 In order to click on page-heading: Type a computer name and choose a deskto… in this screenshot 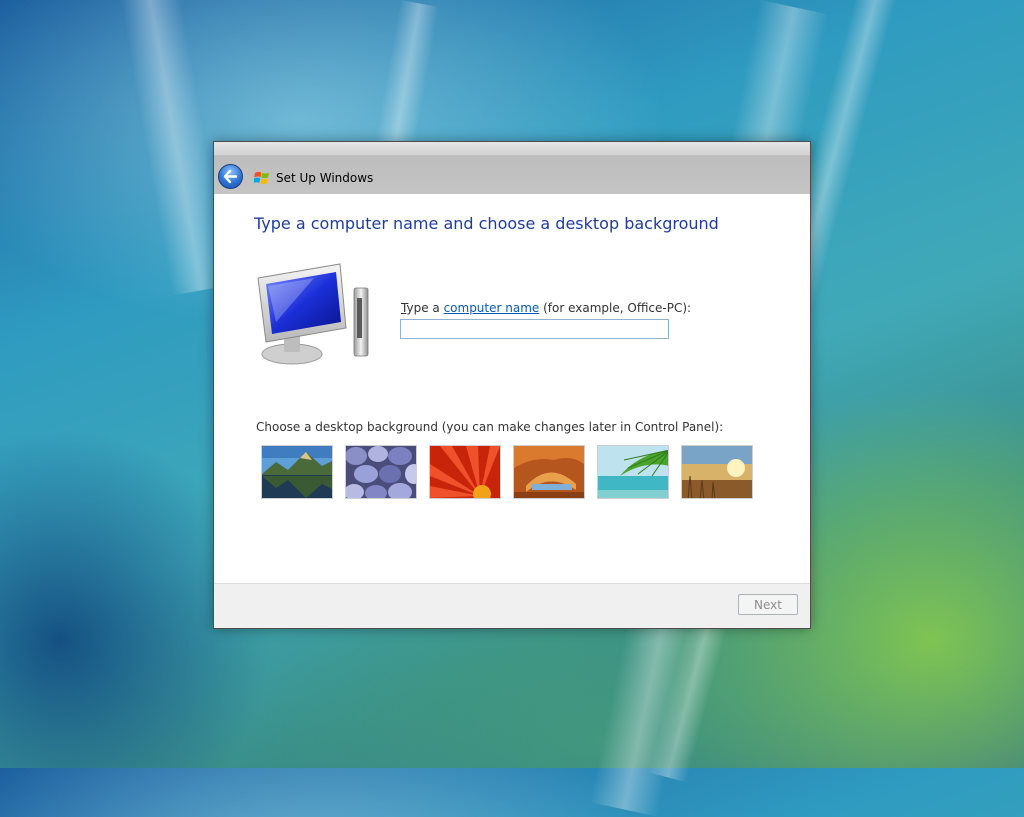, I will do `click(486, 223)`.